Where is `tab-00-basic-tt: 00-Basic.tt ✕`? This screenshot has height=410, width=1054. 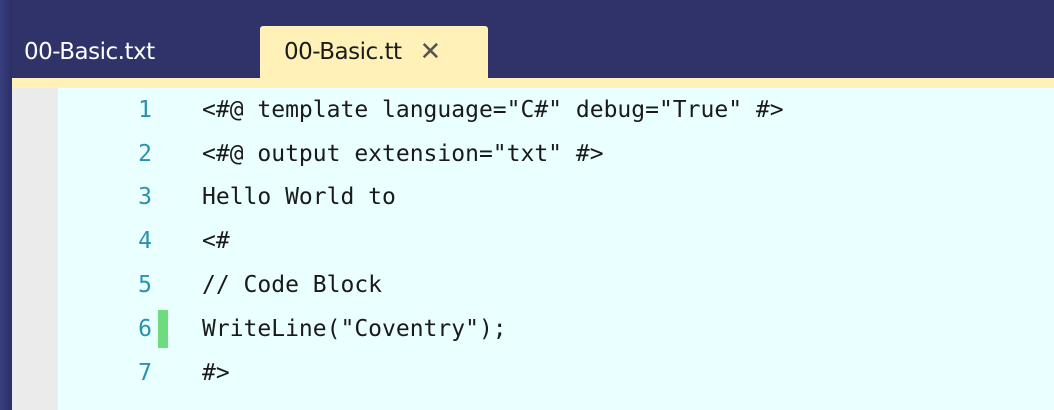
tab-00-basic-tt: 00-Basic.tt ✕ is located at coordinates (374, 52).